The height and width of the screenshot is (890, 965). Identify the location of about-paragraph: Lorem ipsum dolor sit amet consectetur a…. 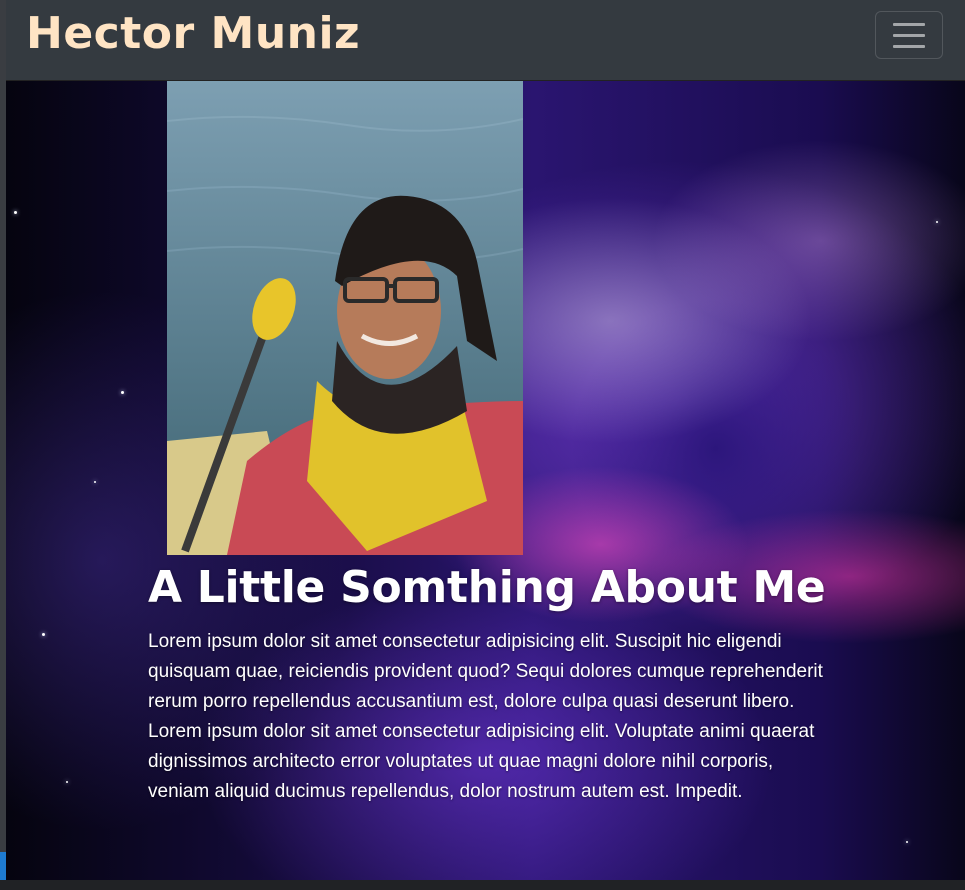
(485, 716).